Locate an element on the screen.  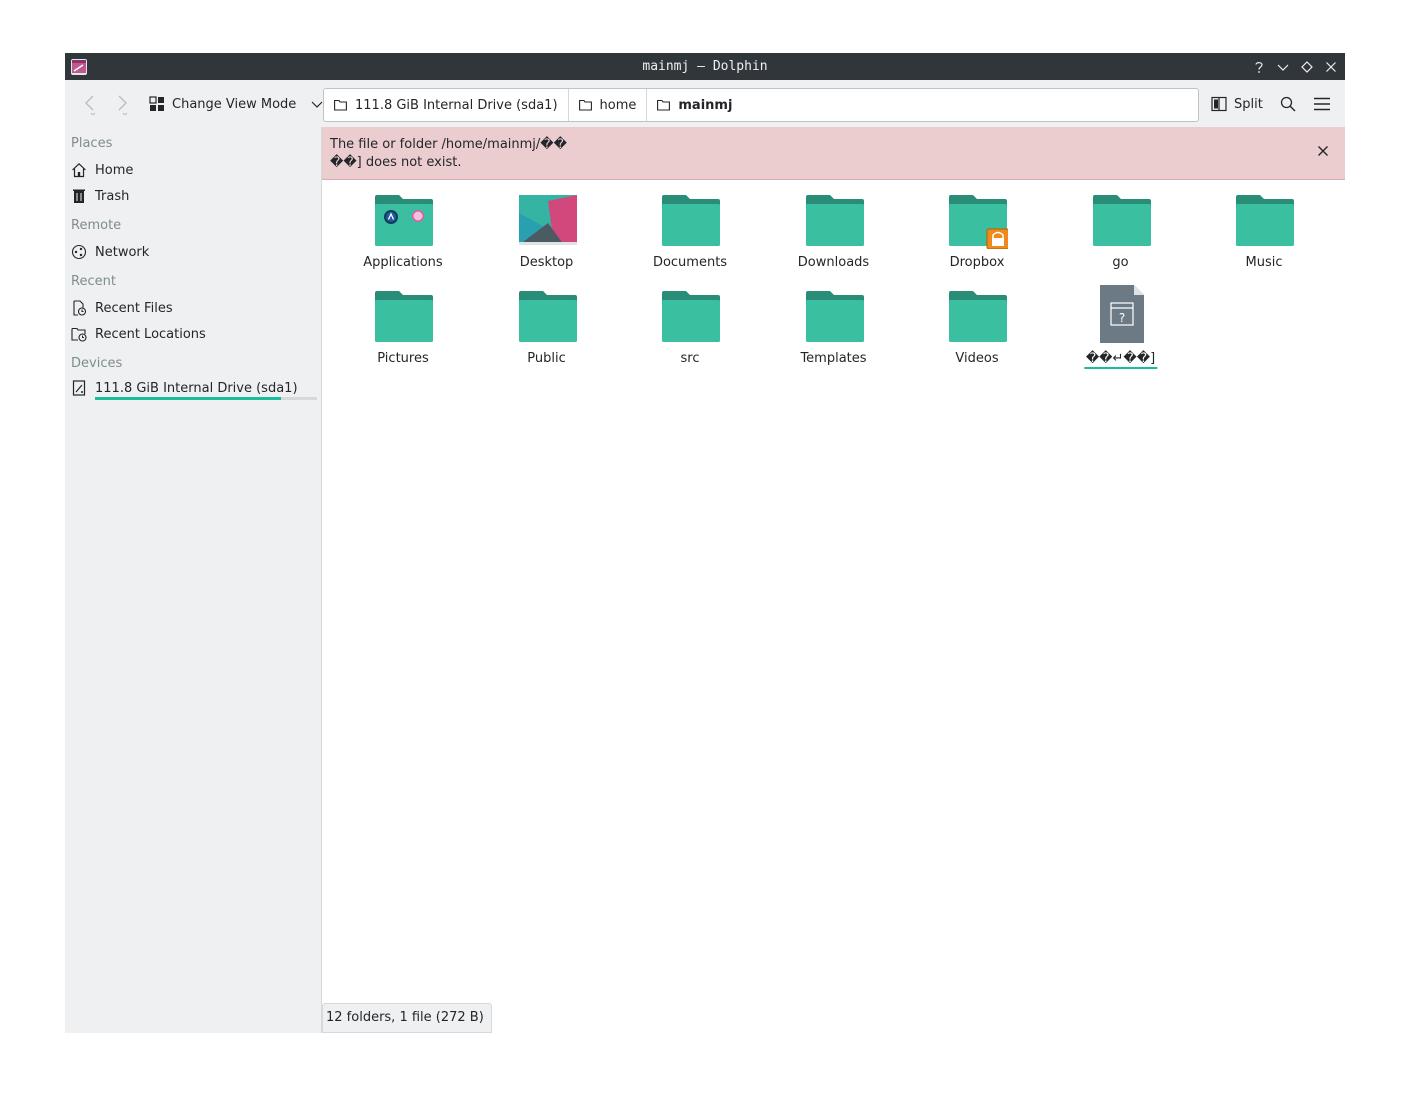
file-item: Desktop is located at coordinates (547, 234).